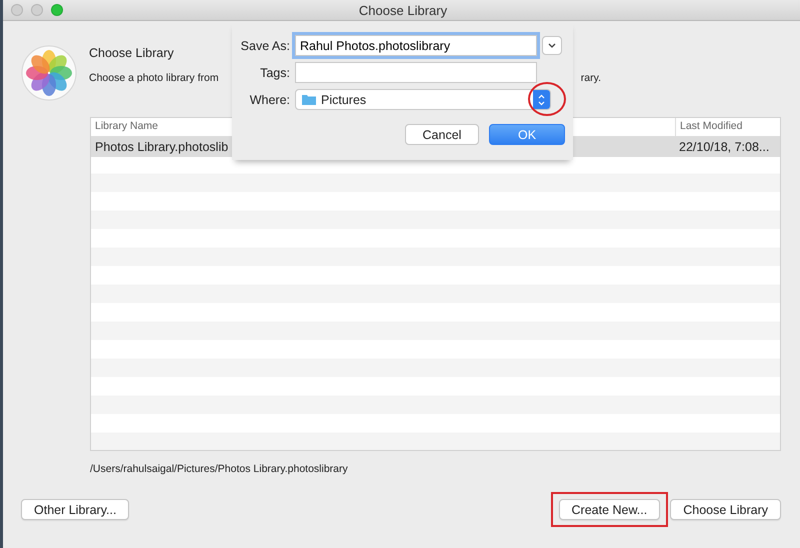  I want to click on description-text: Choose a photo library from, so click(154, 78).